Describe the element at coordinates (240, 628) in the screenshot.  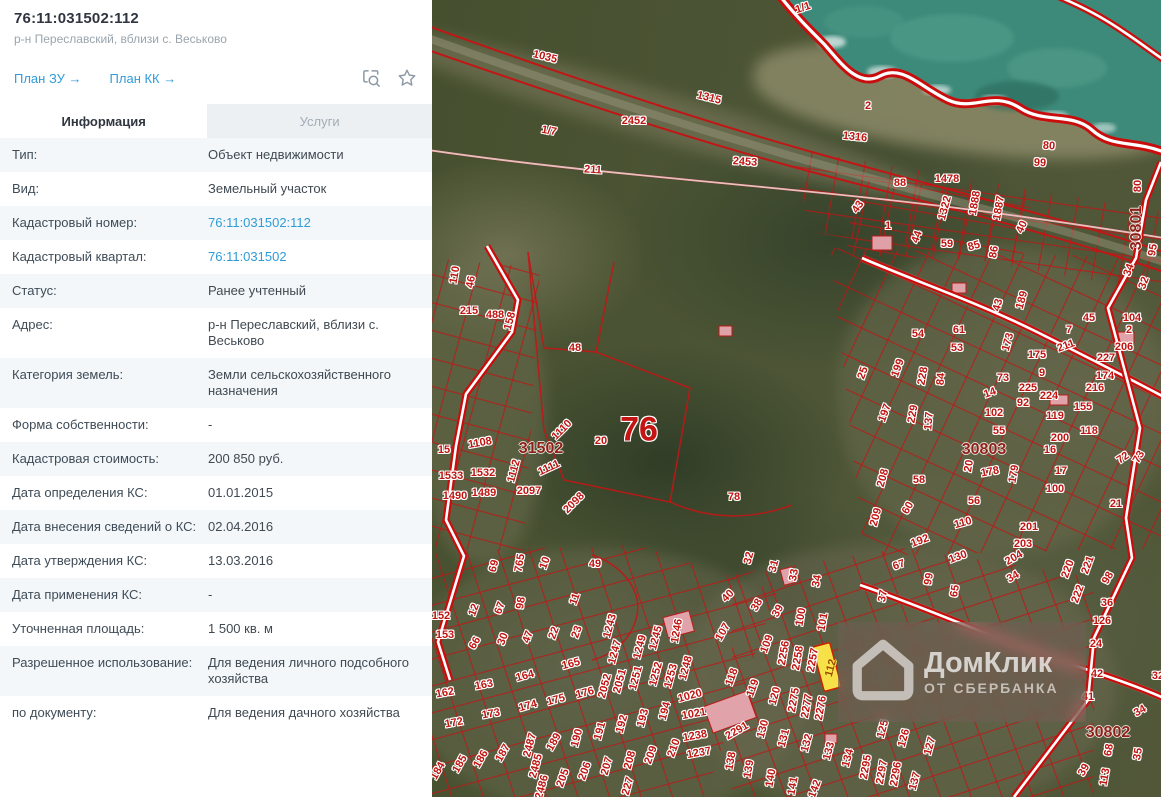
I see `info-row-value: 1 500 кв. м` at that location.